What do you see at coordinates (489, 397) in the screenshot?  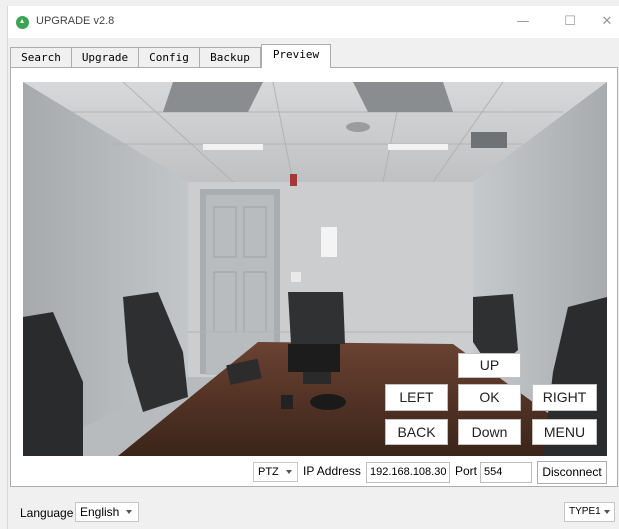 I see `ptz-ok-button: OK` at bounding box center [489, 397].